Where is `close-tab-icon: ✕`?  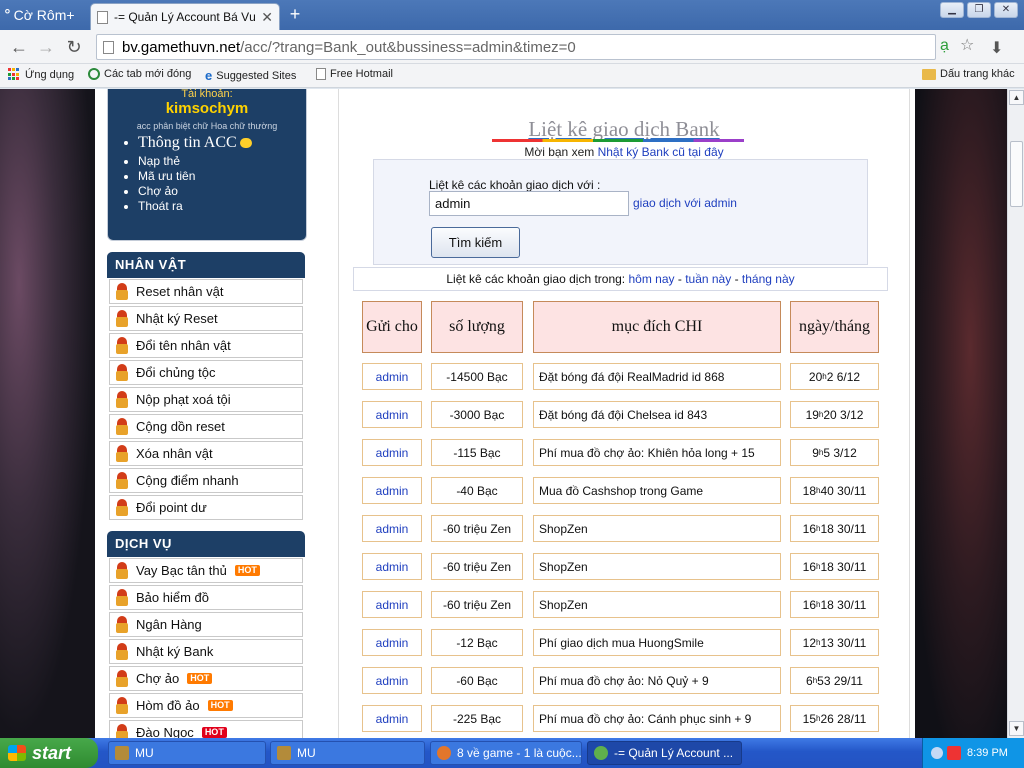
close-tab-icon: ✕ is located at coordinates (267, 17).